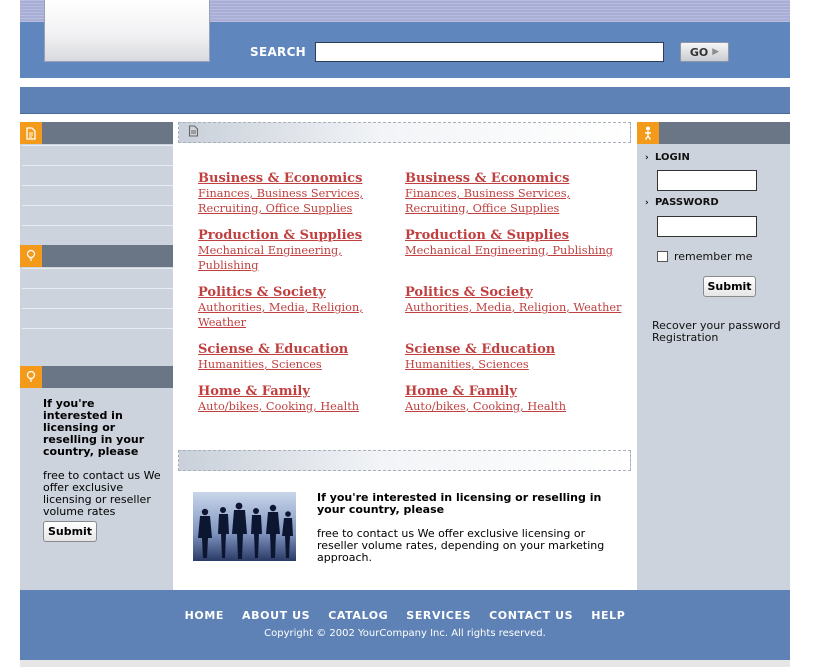  Describe the element at coordinates (699, 52) in the screenshot. I see `go-label: GO` at that location.